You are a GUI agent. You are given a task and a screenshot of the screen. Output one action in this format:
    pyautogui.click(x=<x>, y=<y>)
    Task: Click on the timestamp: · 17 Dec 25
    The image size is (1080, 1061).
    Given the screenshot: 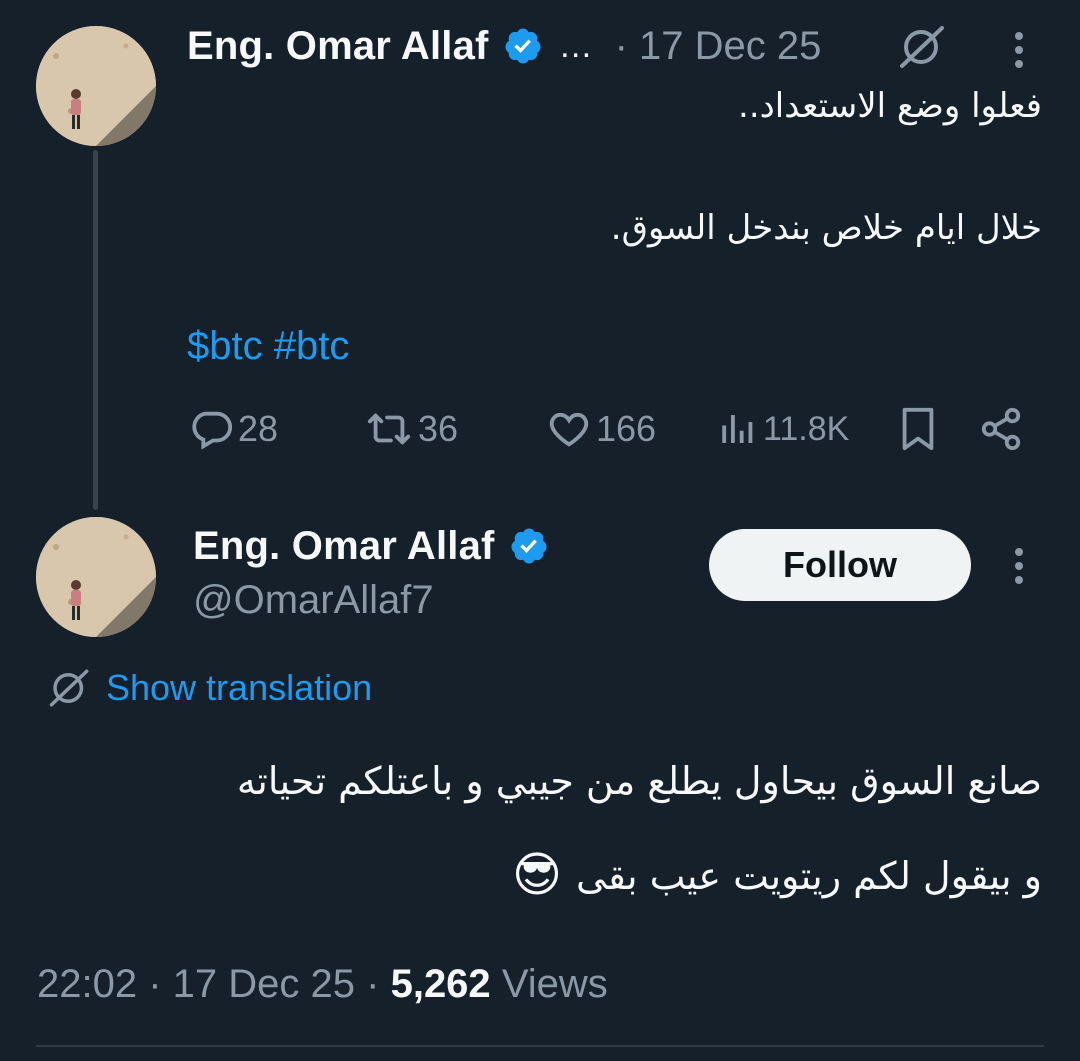 What is the action you would take?
    pyautogui.click(x=718, y=46)
    